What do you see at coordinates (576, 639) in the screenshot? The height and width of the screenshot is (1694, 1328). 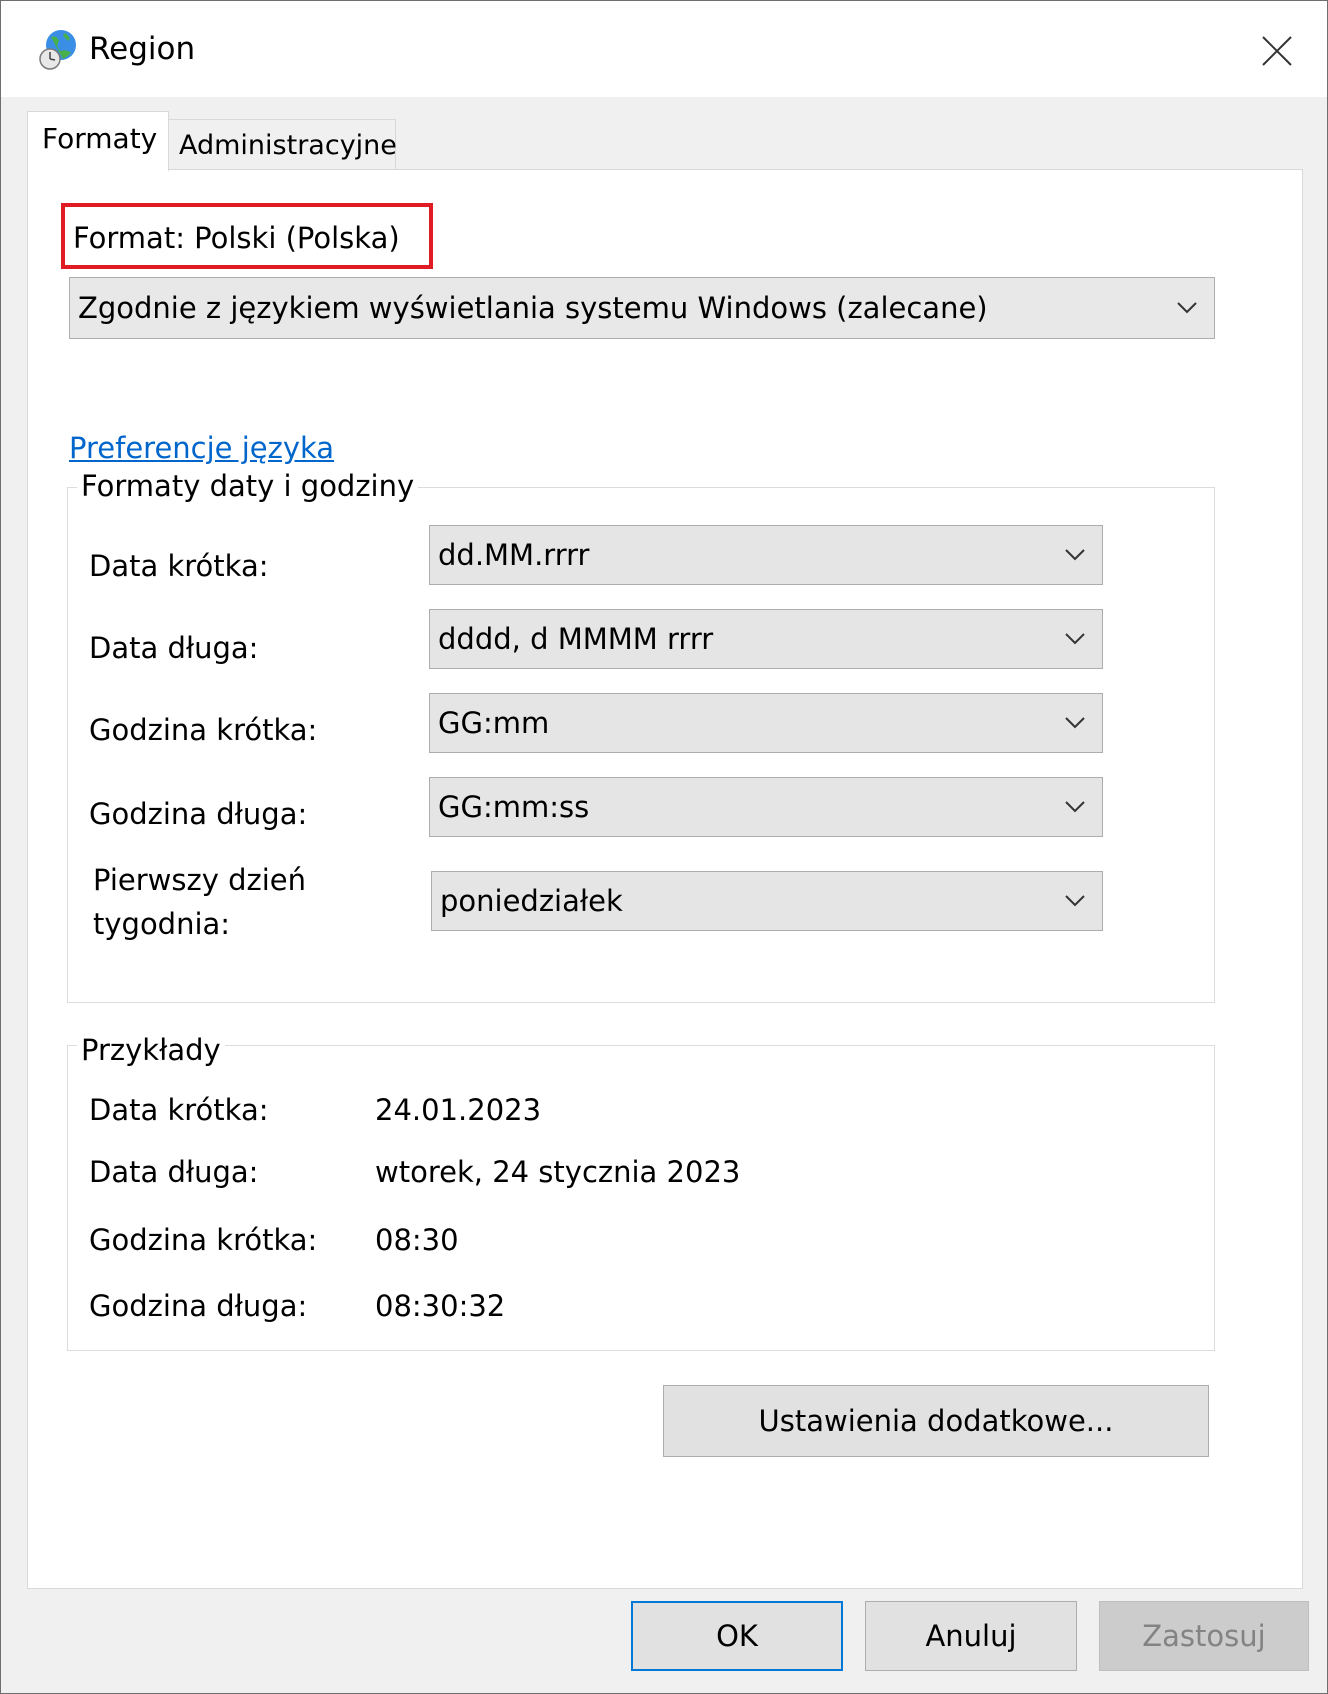 I see `long-date-value: dddd, d MMMM rrrr` at bounding box center [576, 639].